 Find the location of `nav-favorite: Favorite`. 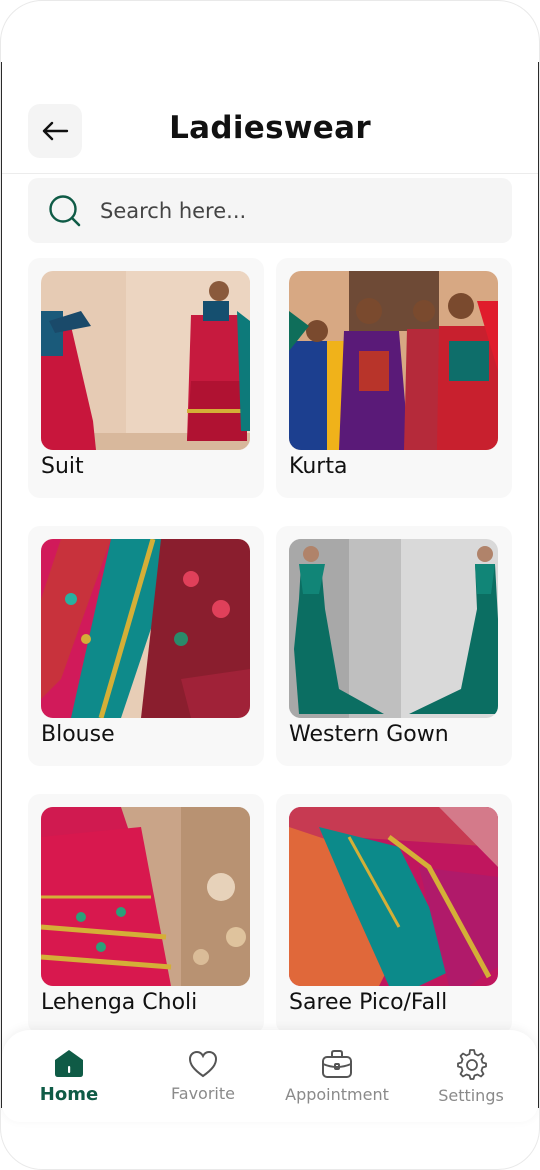

nav-favorite: Favorite is located at coordinates (203, 1076).